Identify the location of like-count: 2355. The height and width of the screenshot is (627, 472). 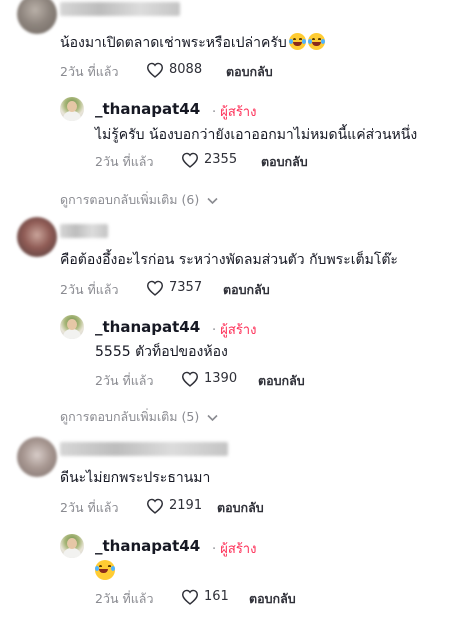
(221, 159).